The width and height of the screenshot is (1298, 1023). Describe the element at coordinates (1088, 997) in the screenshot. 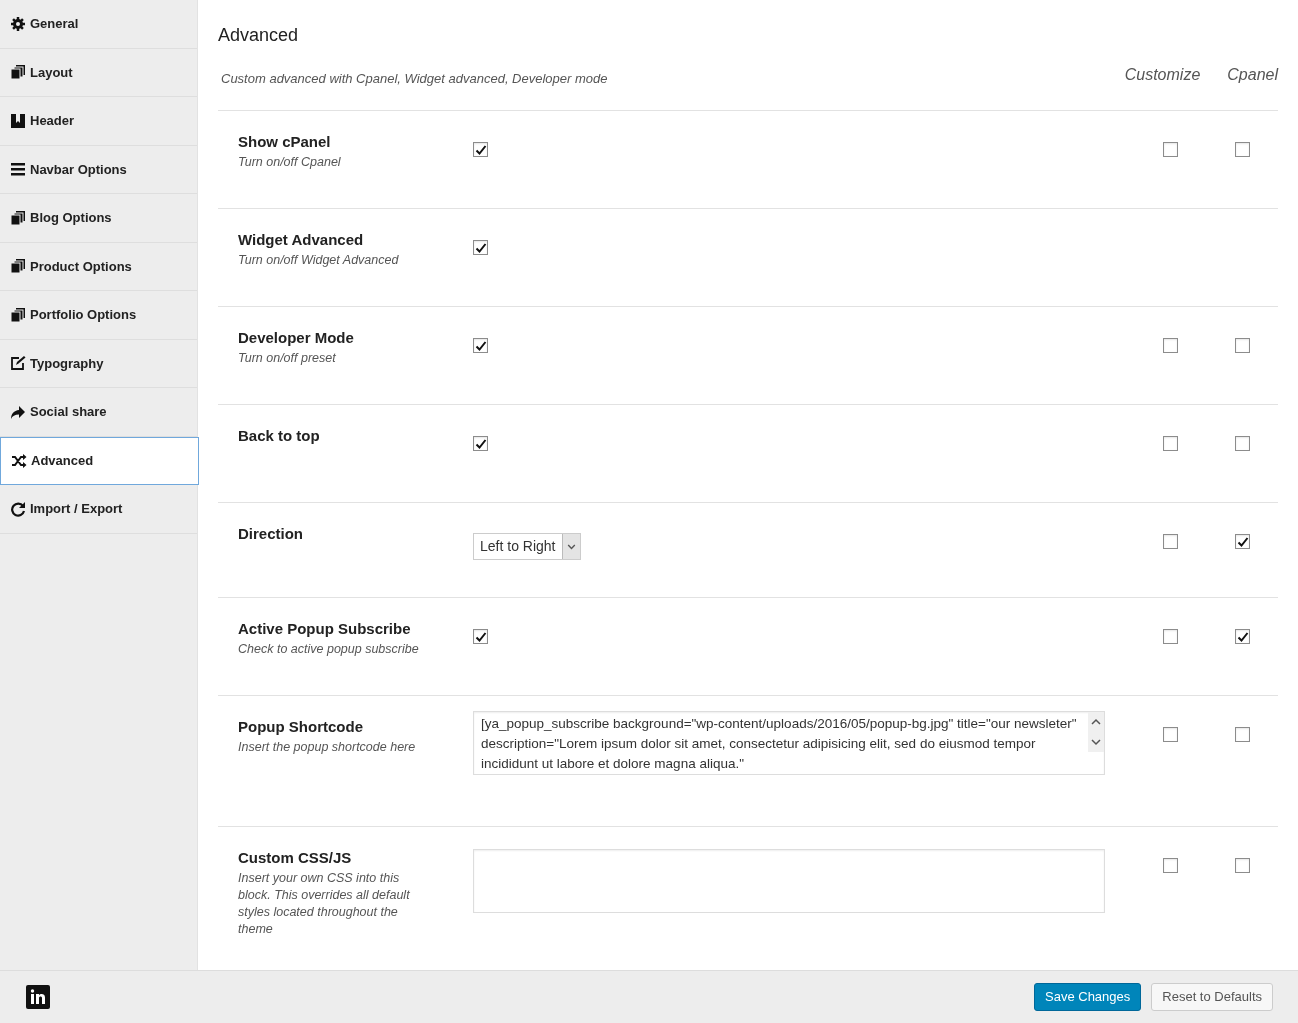

I see `save-button: Save Changes` at that location.